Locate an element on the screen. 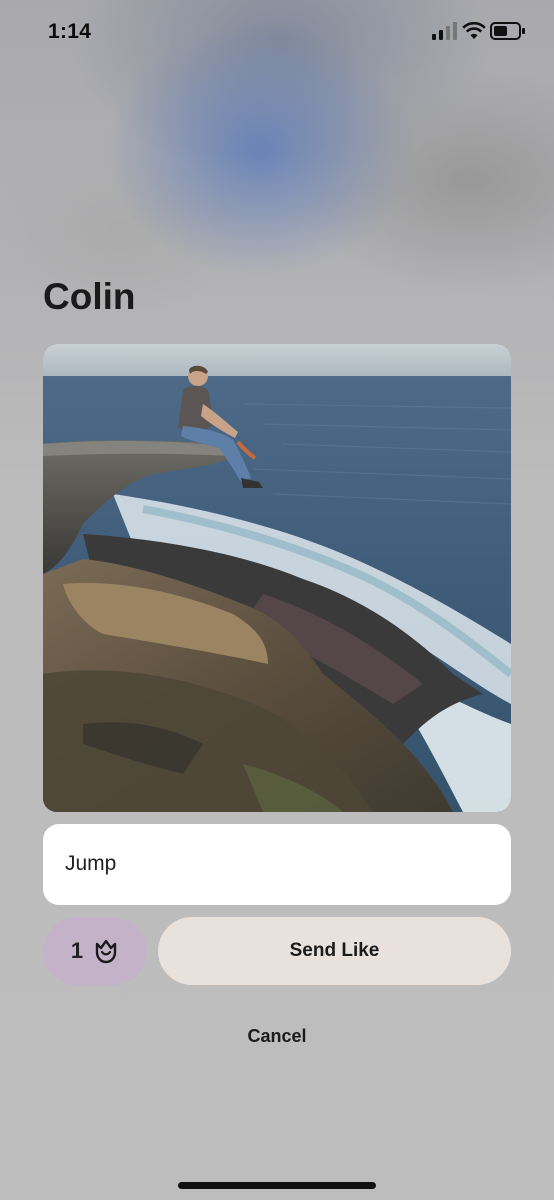 This screenshot has width=554, height=1200. send-like-button: Send Like is located at coordinates (334, 951).